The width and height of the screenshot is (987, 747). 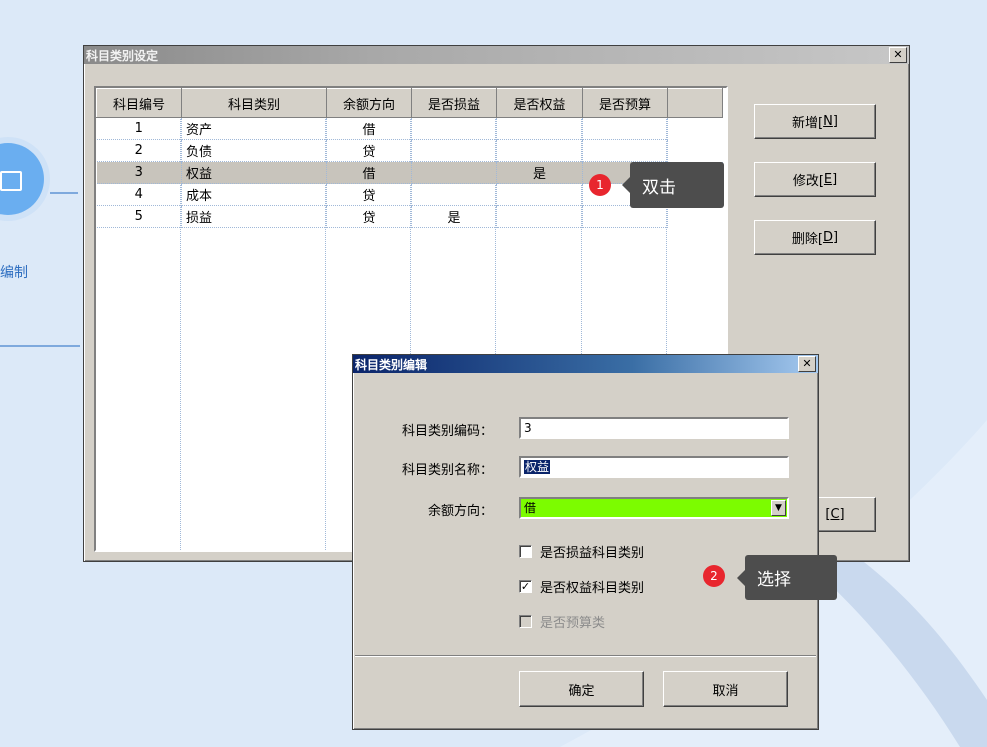 I want to click on code-input: 3, so click(x=654, y=428).